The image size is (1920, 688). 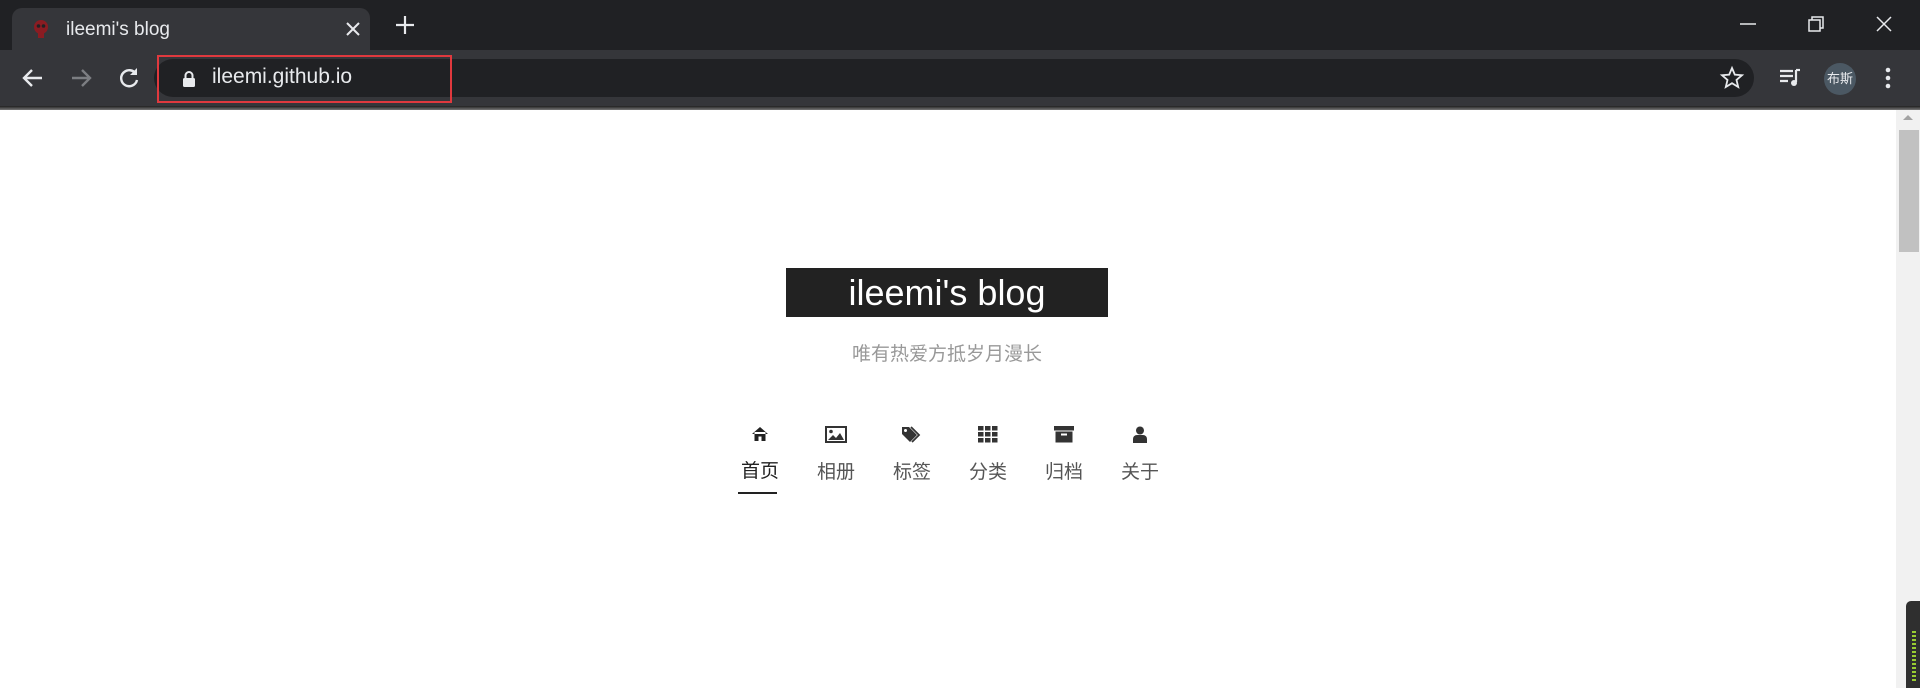 What do you see at coordinates (912, 452) in the screenshot?
I see `menu-item-tags: 标签` at bounding box center [912, 452].